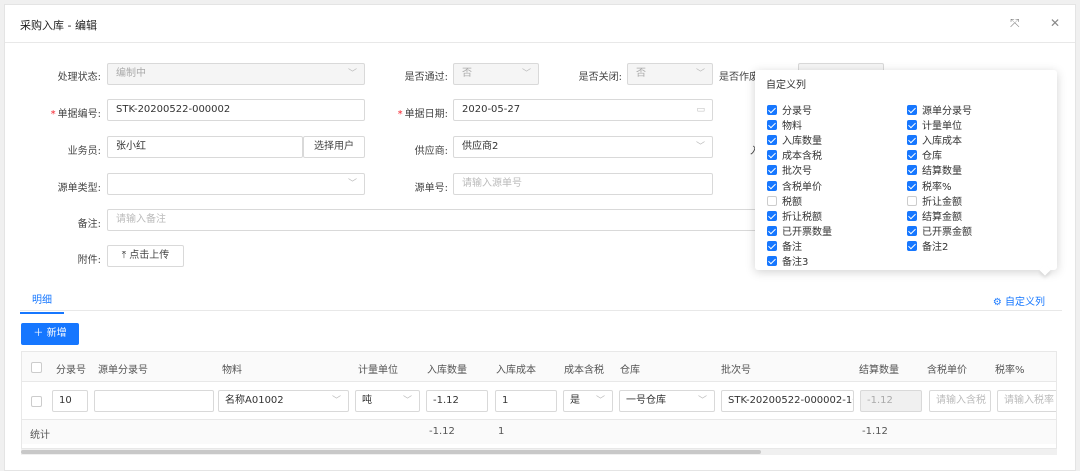 This screenshot has width=1080, height=471. Describe the element at coordinates (929, 185) in the screenshot. I see `column-toggle: 税率%` at that location.